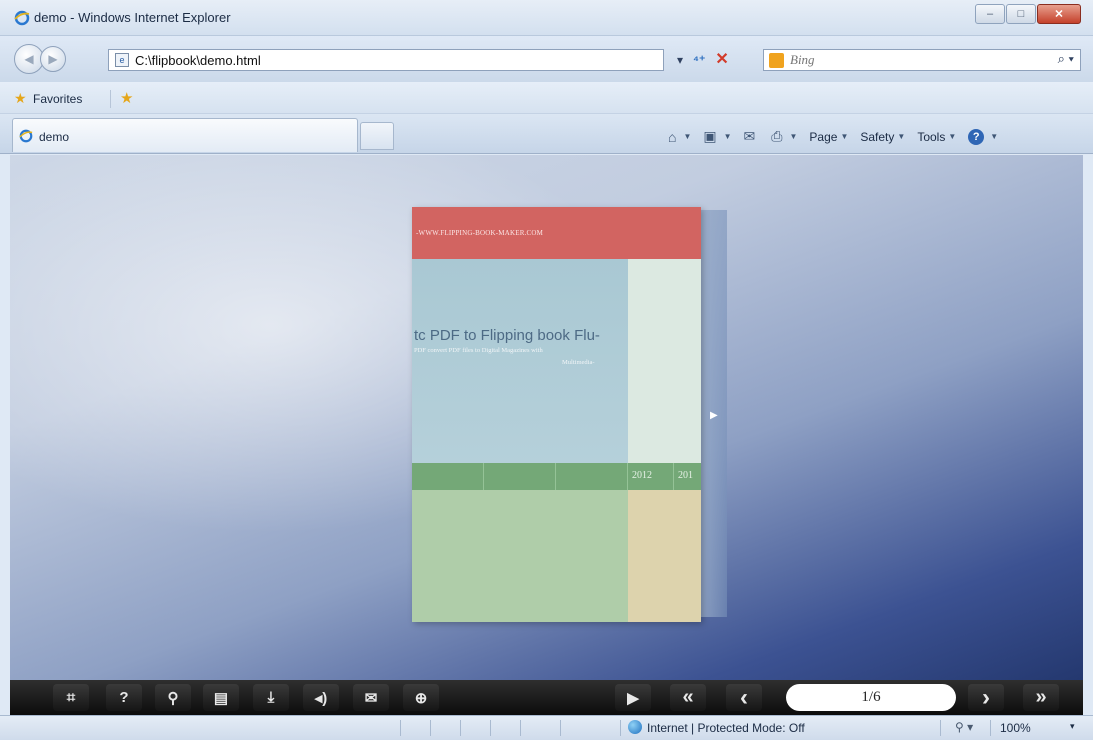 Image resolution: width=1093 pixels, height=740 pixels. I want to click on zoom-button: ⊕, so click(421, 697).